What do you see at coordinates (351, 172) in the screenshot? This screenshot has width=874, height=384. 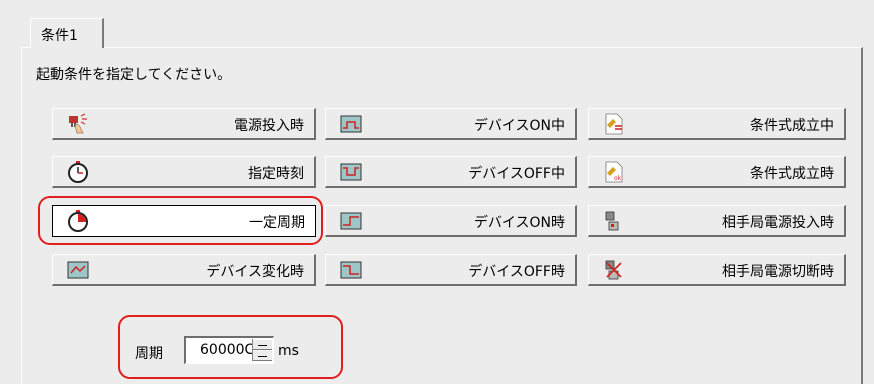 I see `device-off-during-icon` at bounding box center [351, 172].